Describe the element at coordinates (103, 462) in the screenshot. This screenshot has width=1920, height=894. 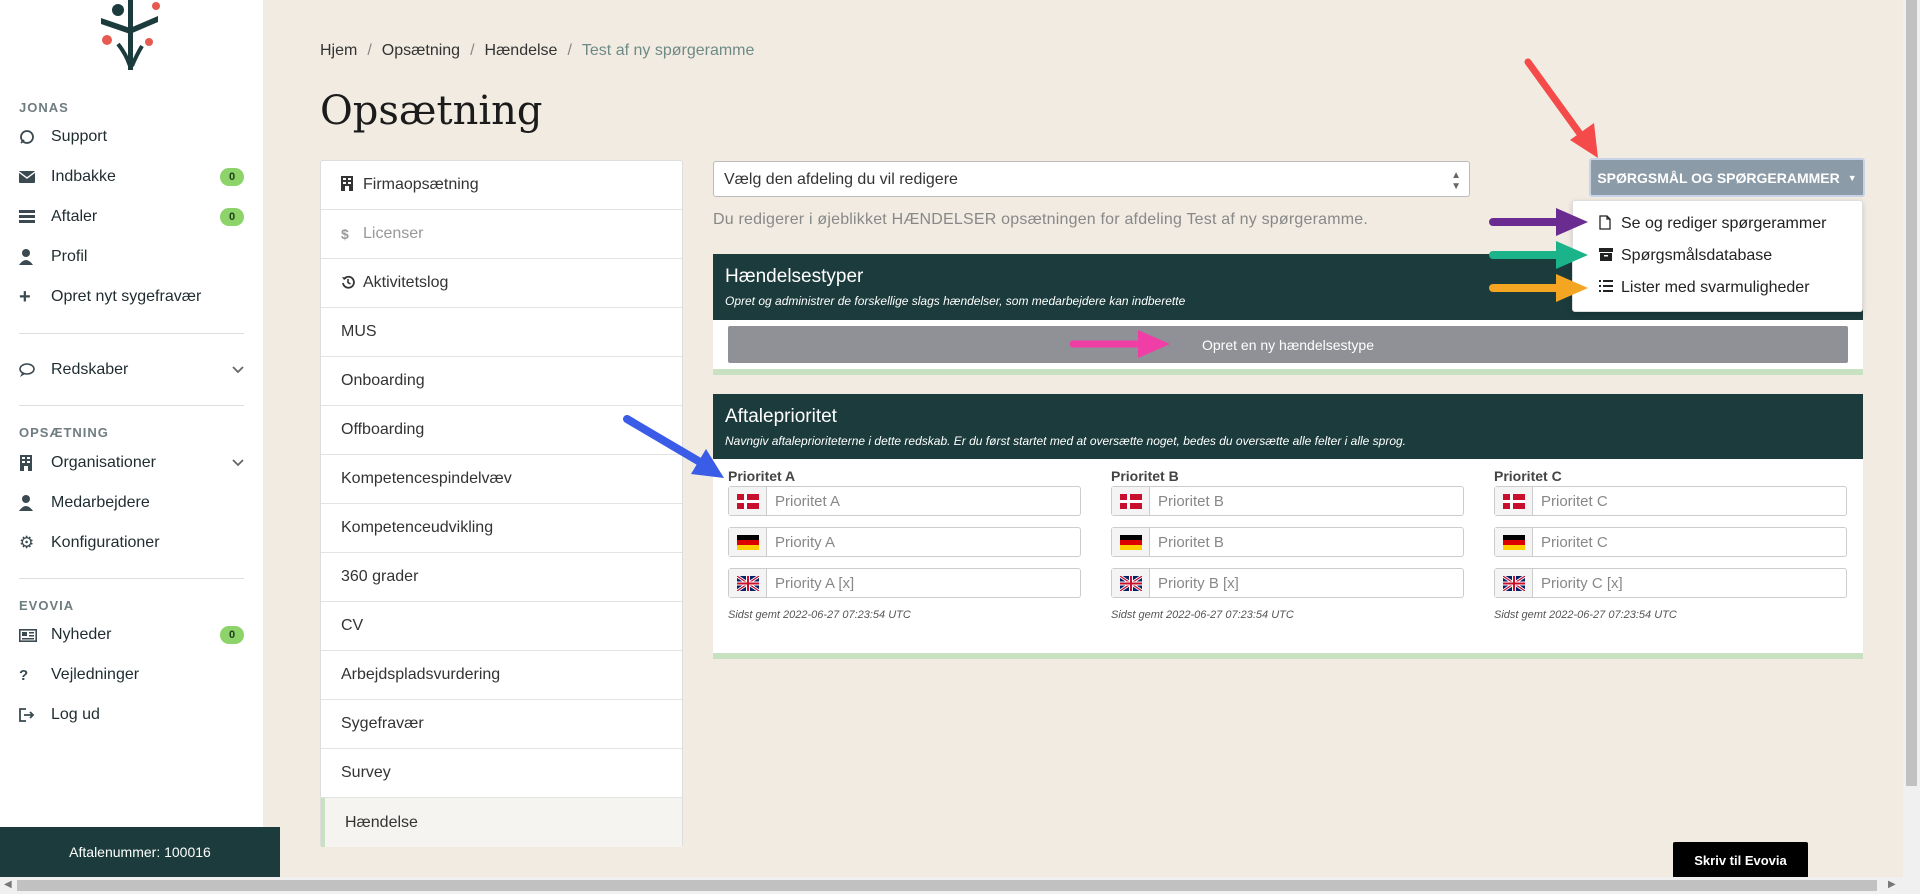
I see `sidebar-item-label: Organisationer` at that location.